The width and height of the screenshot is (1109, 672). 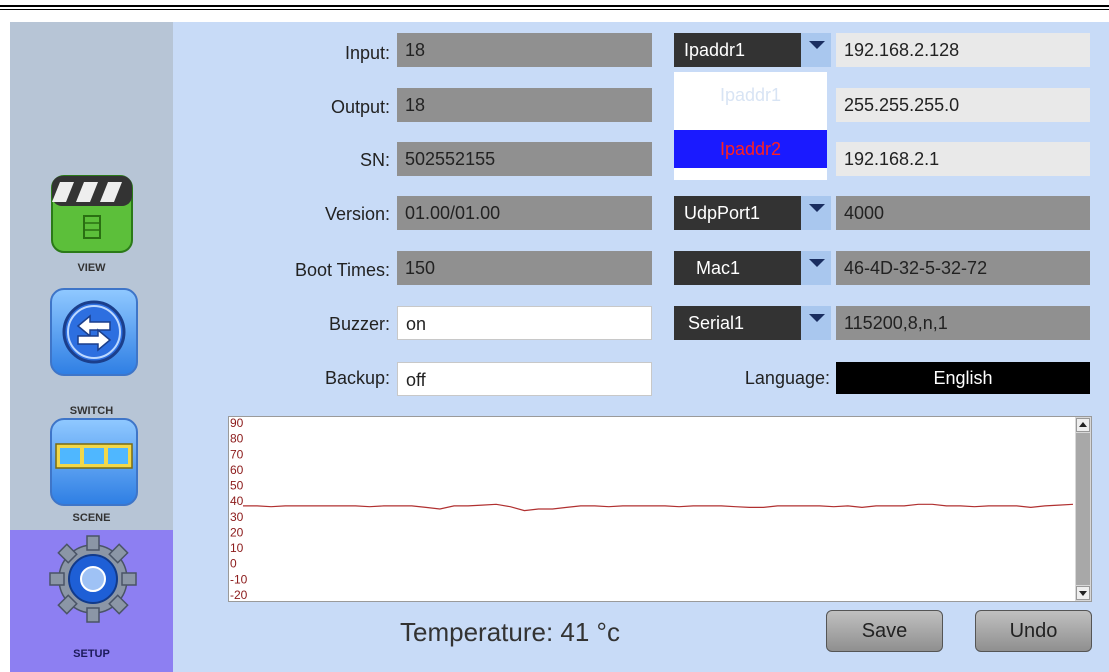 What do you see at coordinates (963, 105) in the screenshot?
I see `subnet-mask-field: 255.255.255.0` at bounding box center [963, 105].